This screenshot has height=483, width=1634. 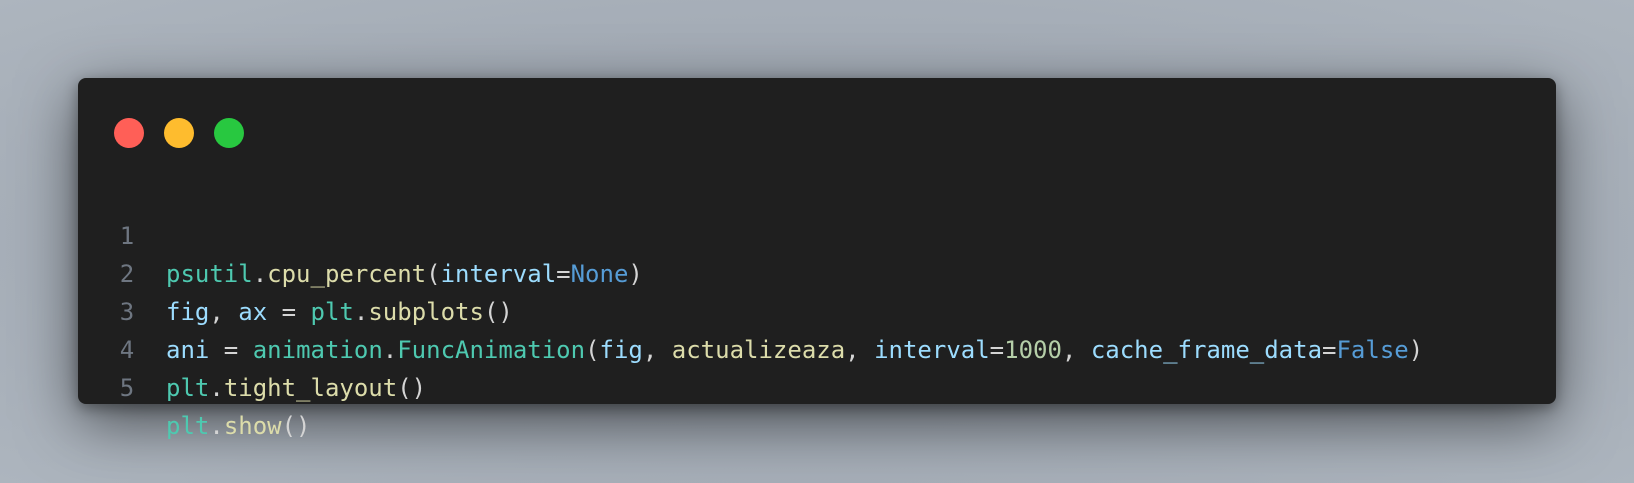 I want to click on code-token: show, so click(x=252, y=426).